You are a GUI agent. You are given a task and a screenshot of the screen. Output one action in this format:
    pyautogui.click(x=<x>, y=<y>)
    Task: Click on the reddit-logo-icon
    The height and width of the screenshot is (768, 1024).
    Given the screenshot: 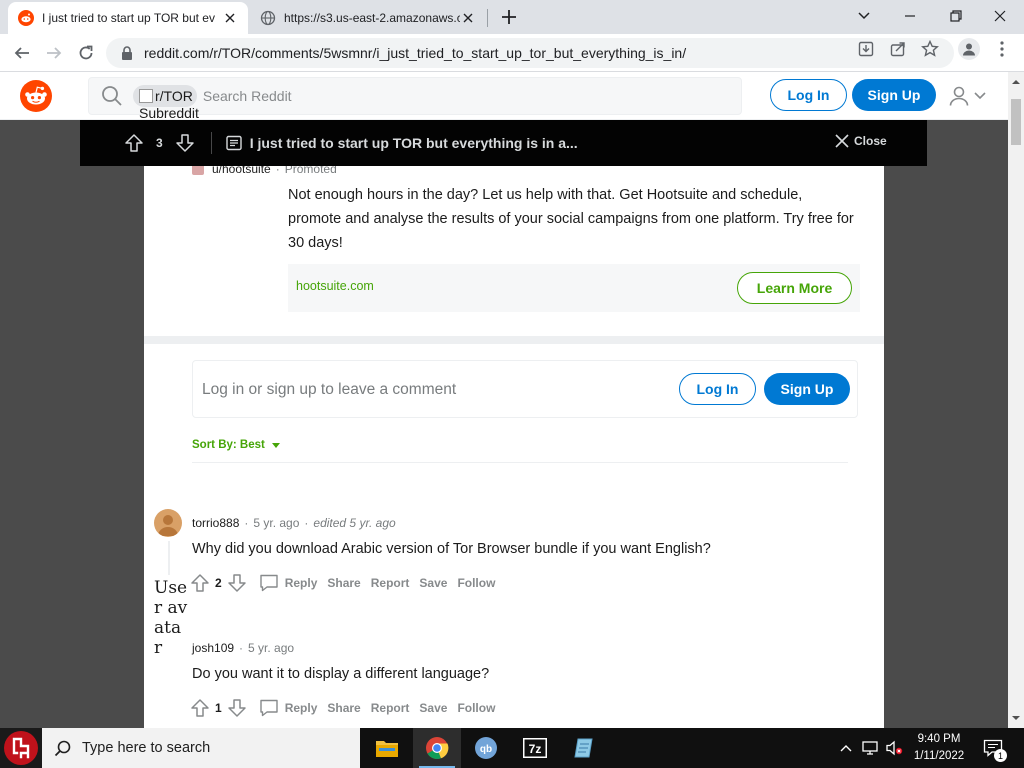 What is the action you would take?
    pyautogui.click(x=36, y=96)
    